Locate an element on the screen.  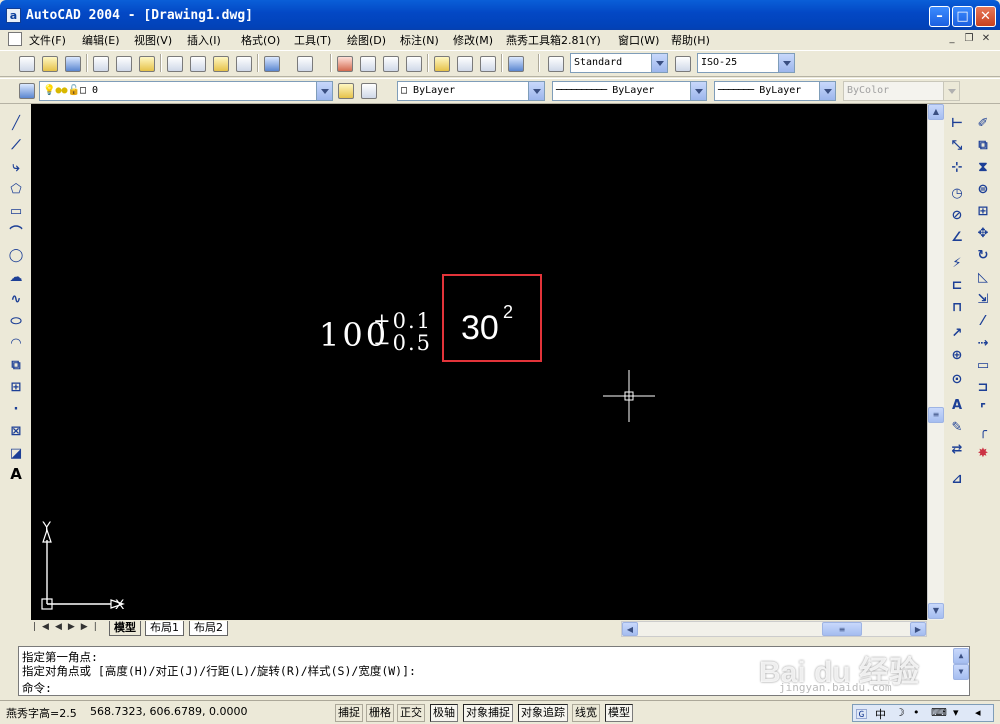
array-icon: ⊞ is located at coordinates (983, 212).